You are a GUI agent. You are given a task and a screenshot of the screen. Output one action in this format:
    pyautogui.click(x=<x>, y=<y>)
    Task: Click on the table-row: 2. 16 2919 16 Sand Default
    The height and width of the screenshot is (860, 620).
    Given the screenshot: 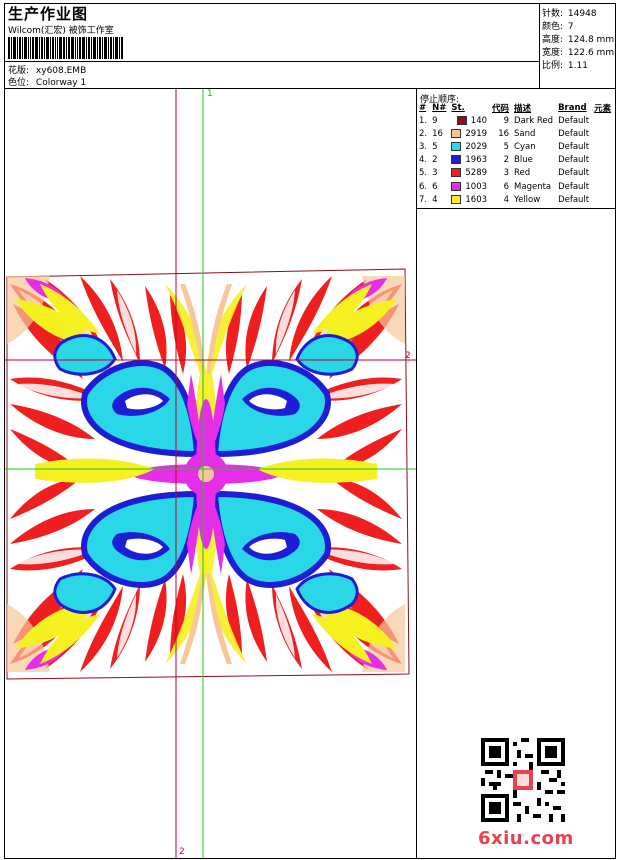 What is the action you would take?
    pyautogui.click(x=515, y=133)
    